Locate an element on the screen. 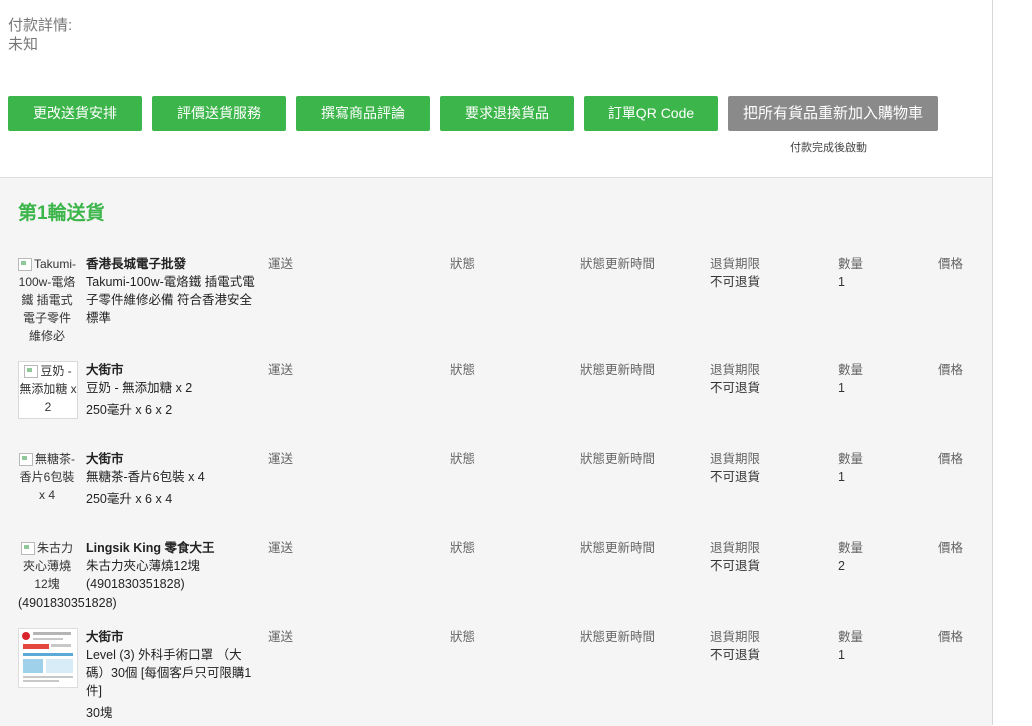 The width and height of the screenshot is (1032, 726). product-image is located at coordinates (48, 658).